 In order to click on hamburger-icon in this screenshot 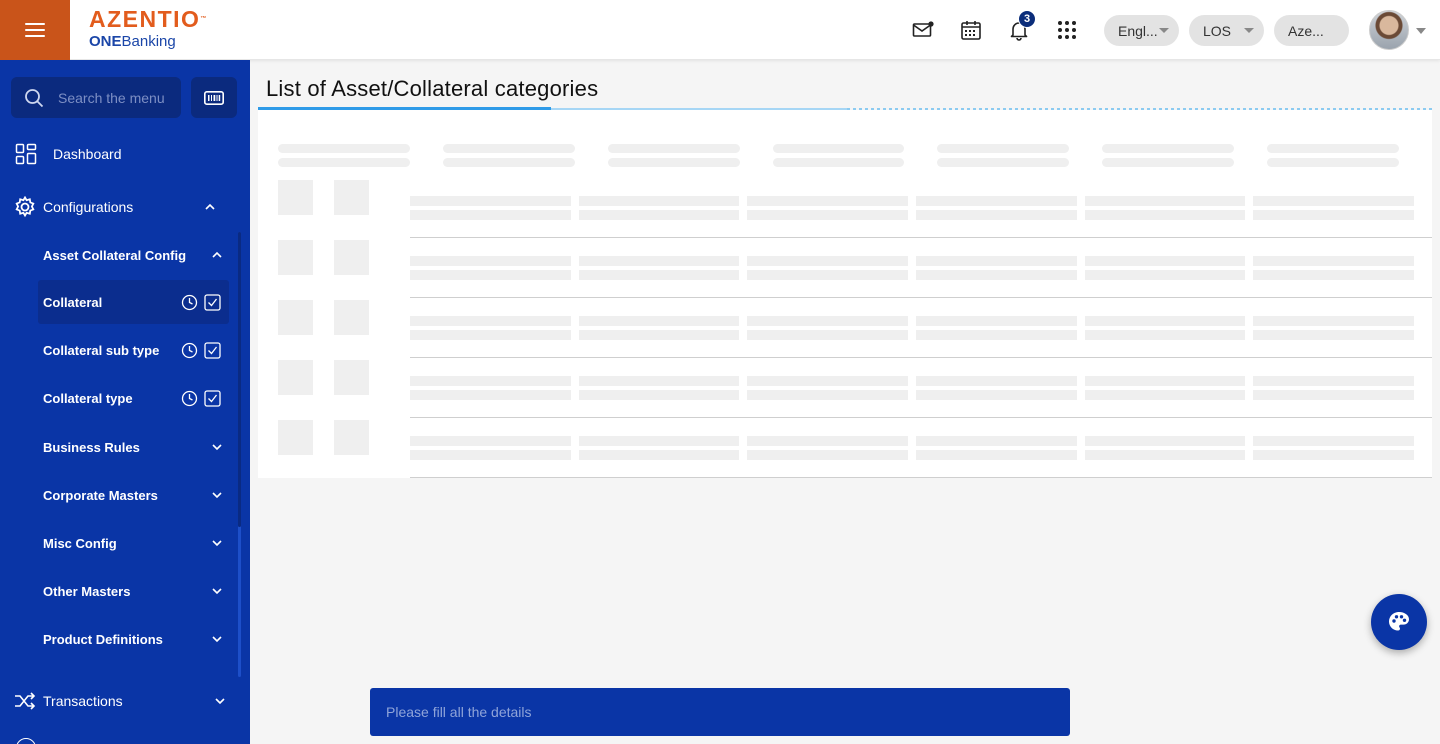, I will do `click(35, 30)`.